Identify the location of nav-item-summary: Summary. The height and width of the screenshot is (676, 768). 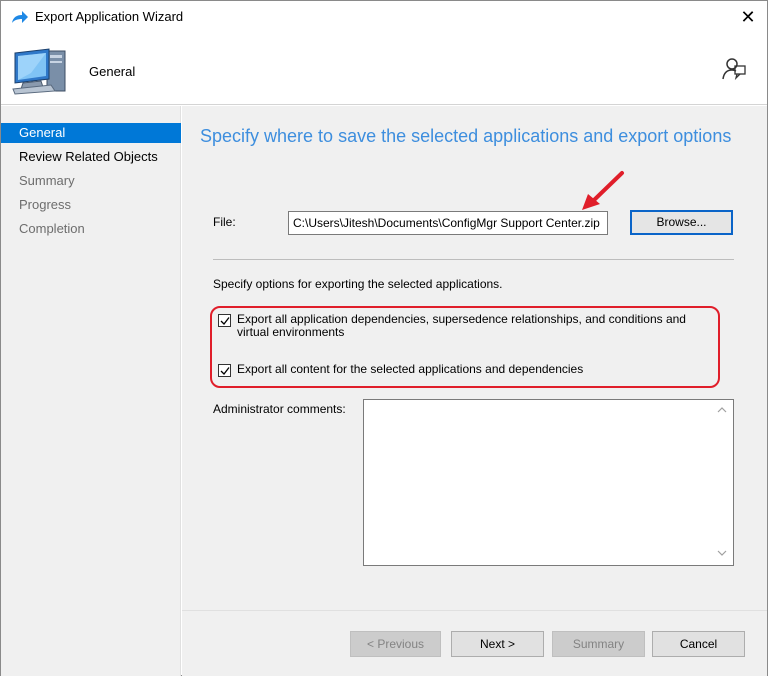
(47, 180).